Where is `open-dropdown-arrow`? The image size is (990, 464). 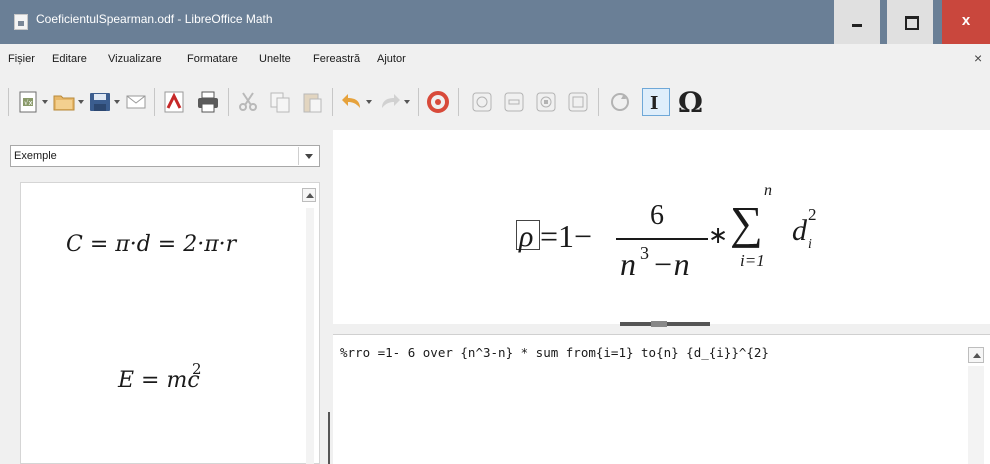 open-dropdown-arrow is located at coordinates (81, 102).